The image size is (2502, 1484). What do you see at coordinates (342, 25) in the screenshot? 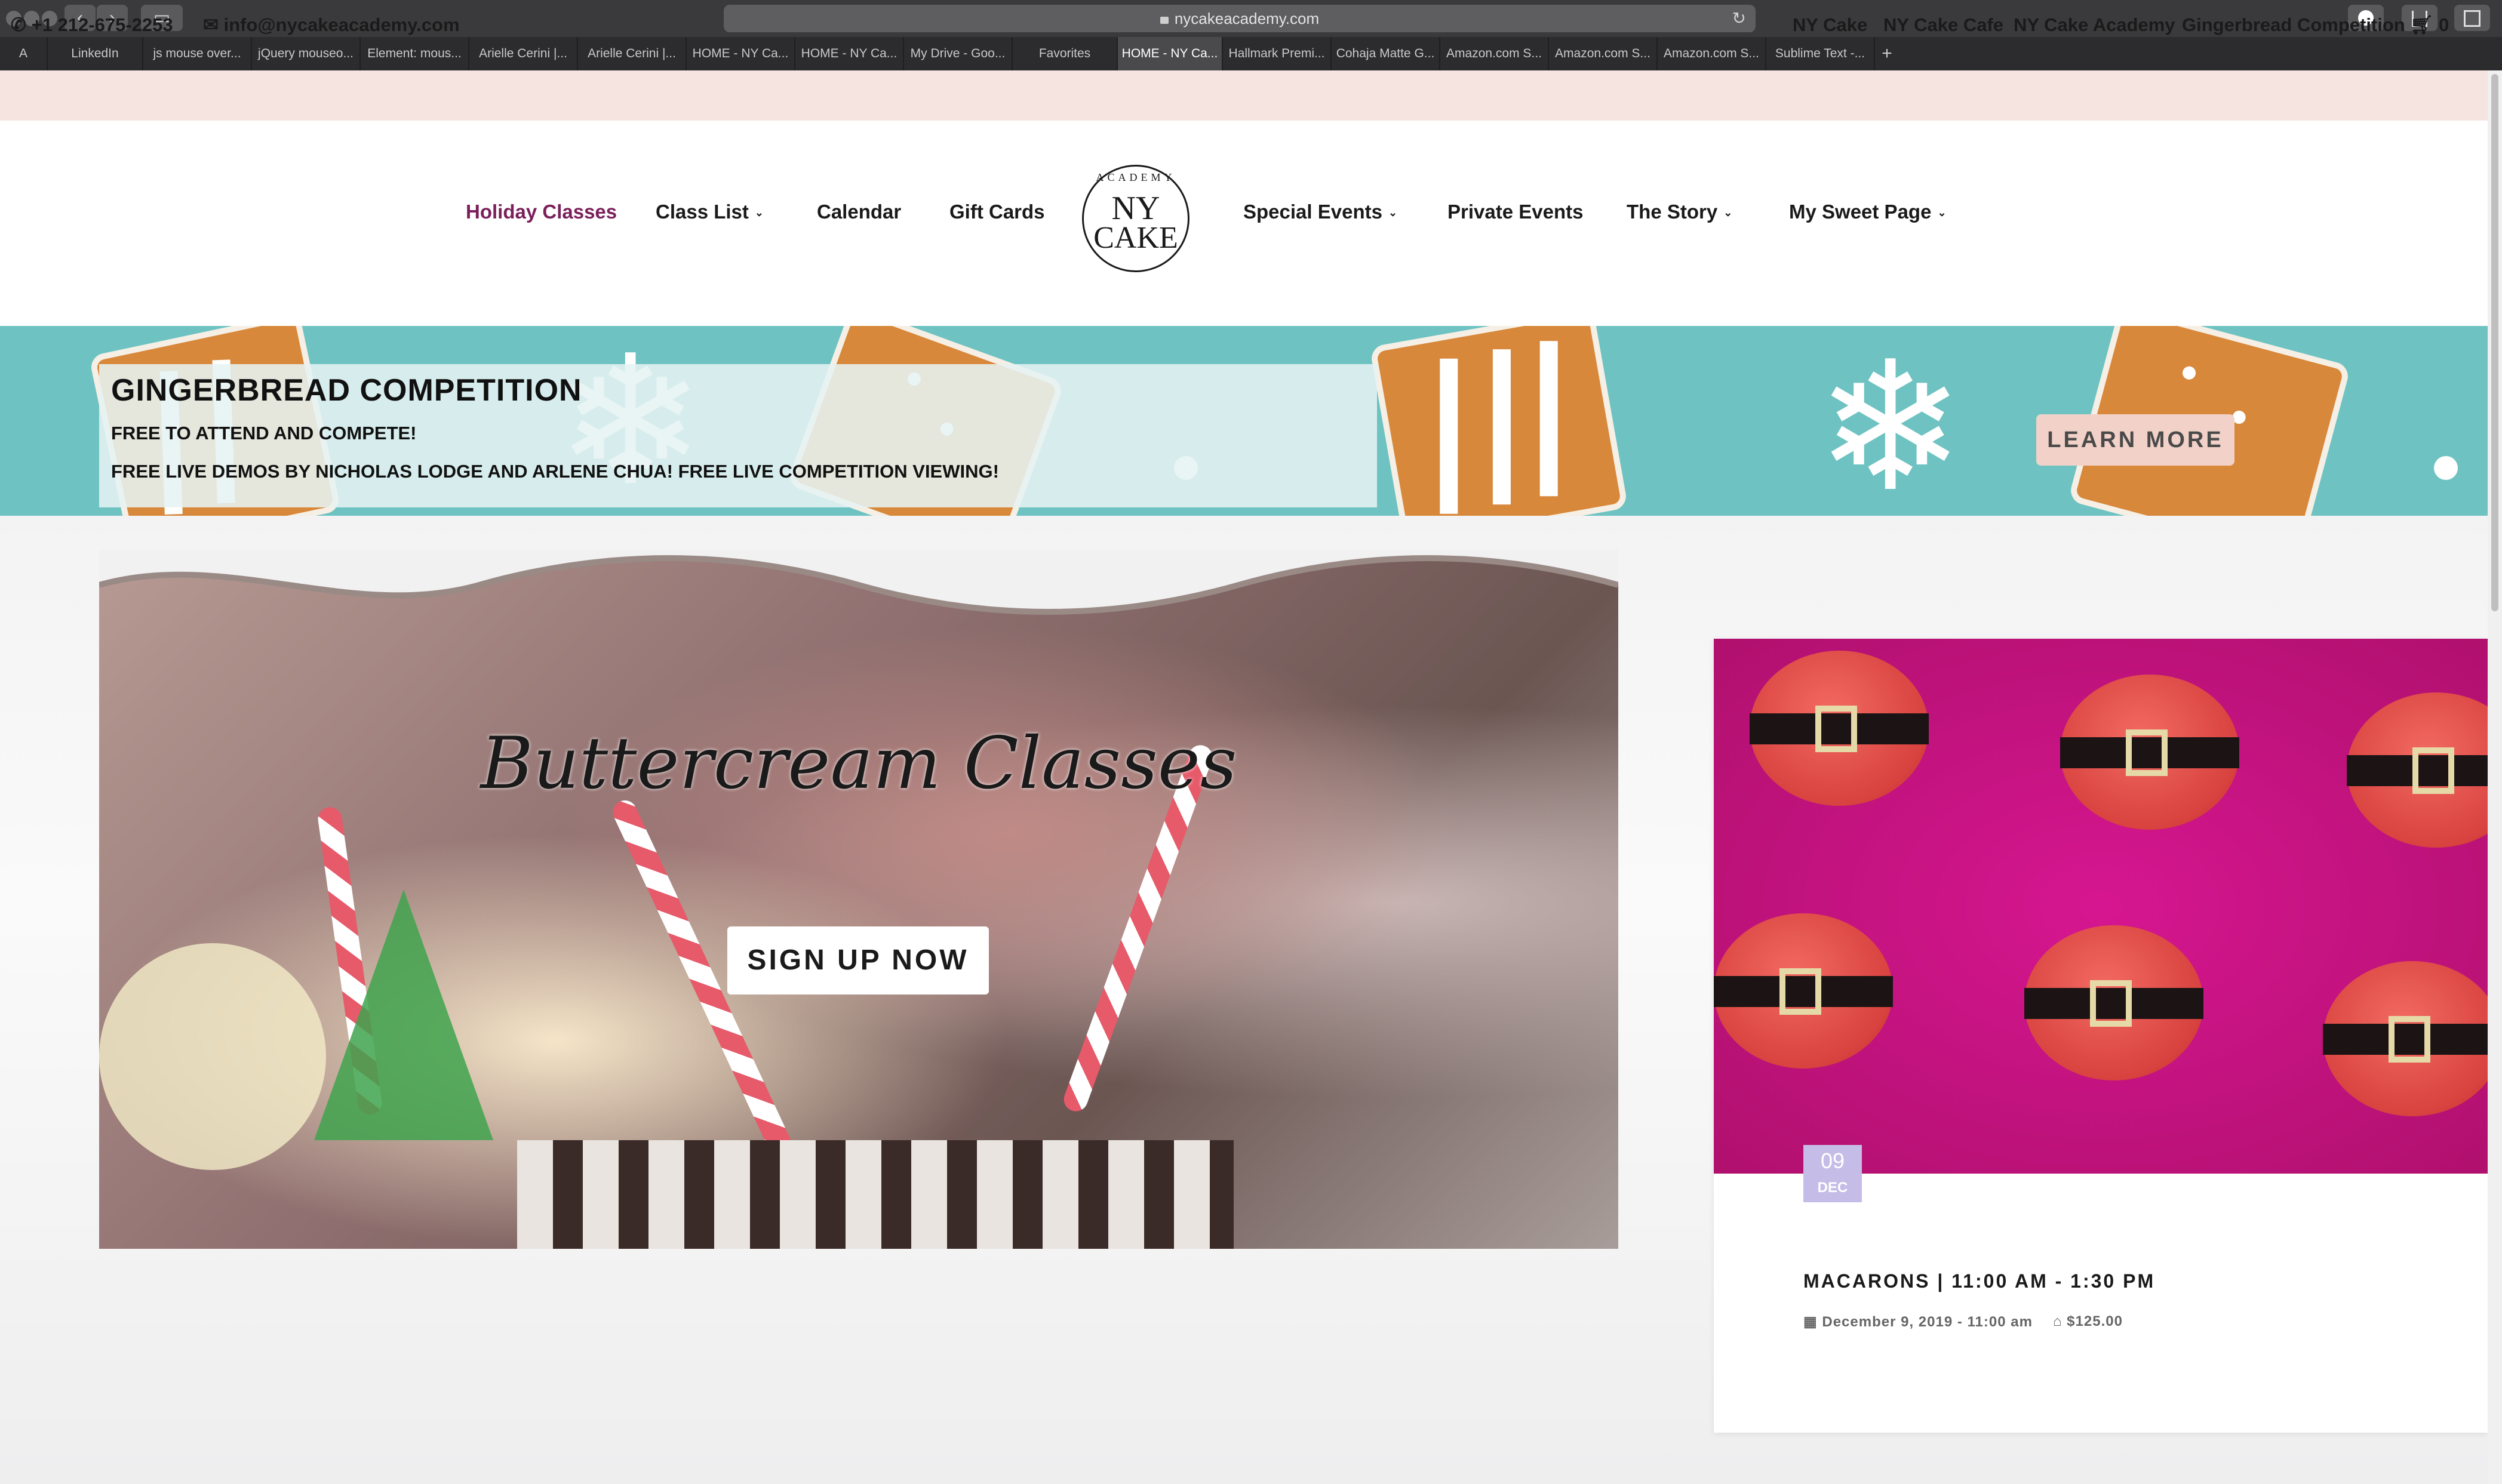
I see `email-address: info@nycakeacademy.com` at bounding box center [342, 25].